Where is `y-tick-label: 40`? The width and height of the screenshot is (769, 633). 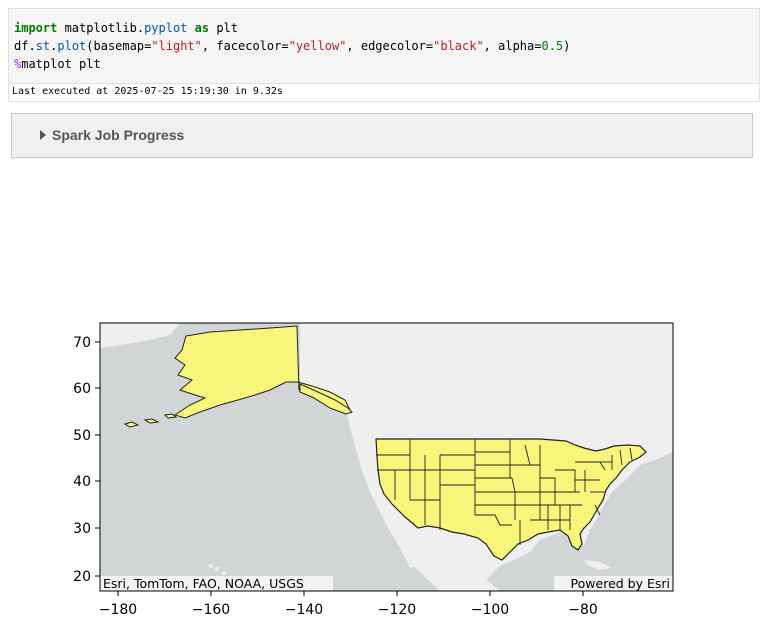 y-tick-label: 40 is located at coordinates (82, 482).